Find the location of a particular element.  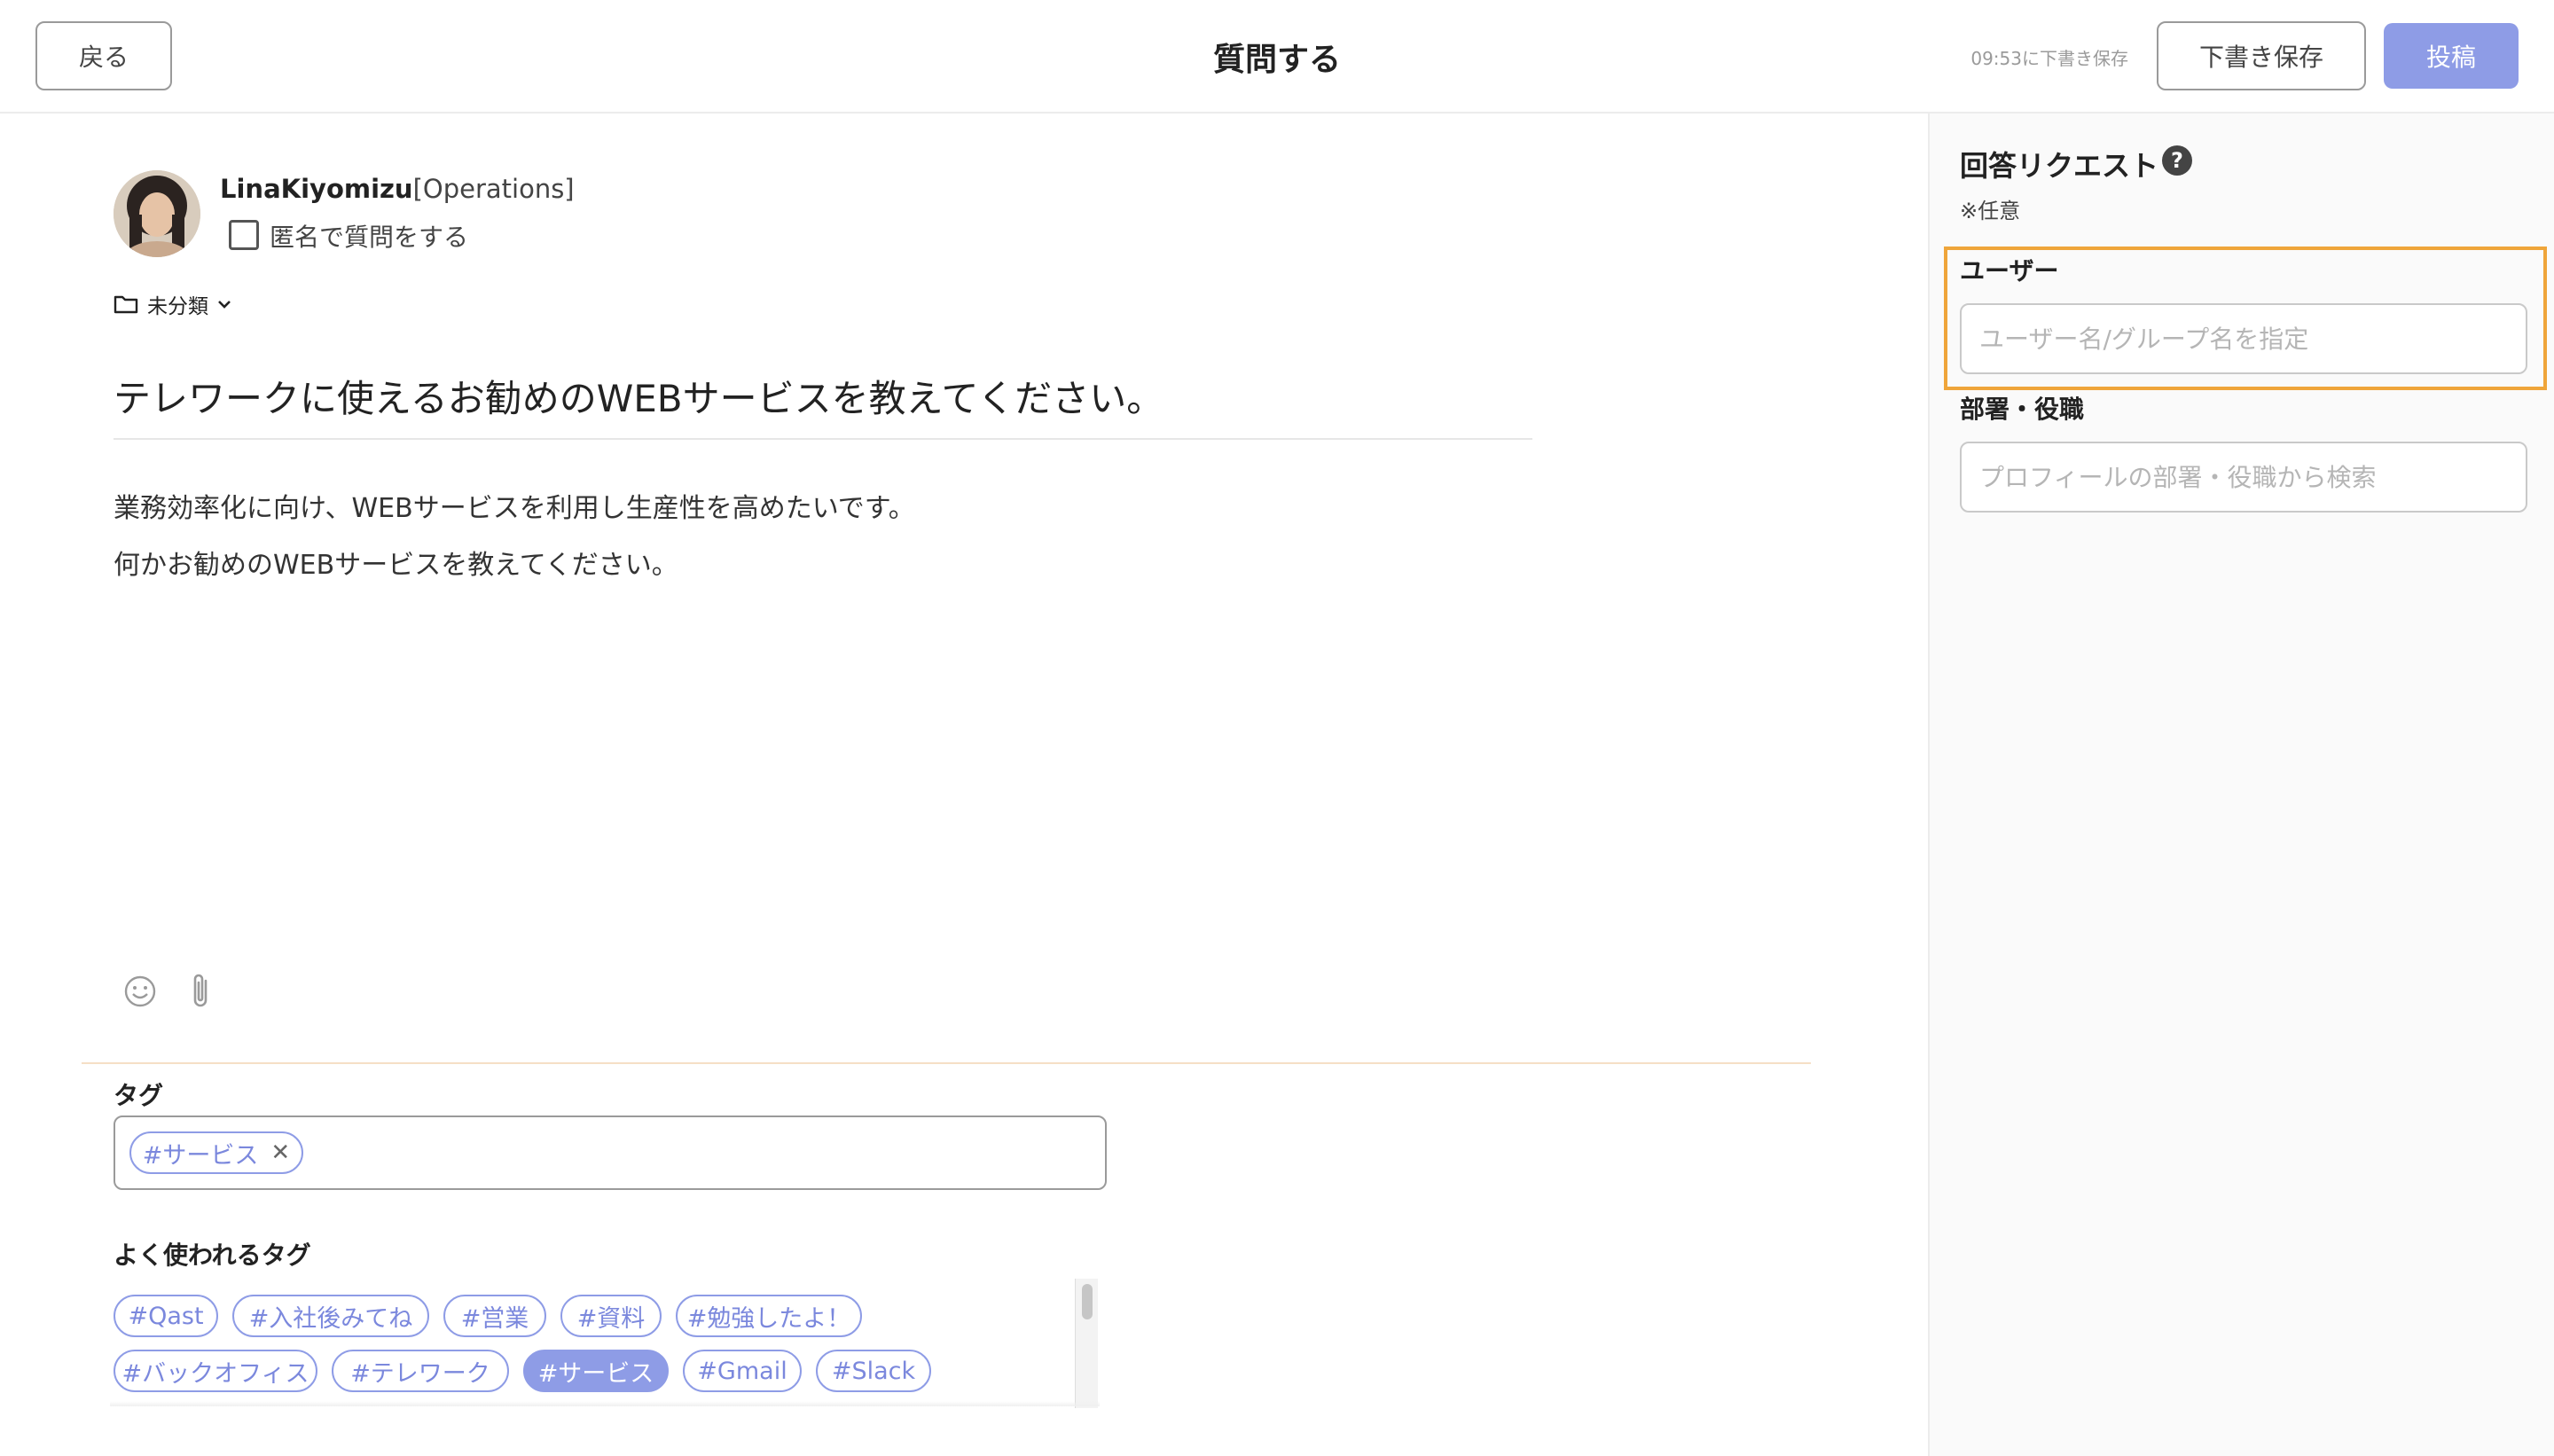

paperclip-icon is located at coordinates (201, 990).